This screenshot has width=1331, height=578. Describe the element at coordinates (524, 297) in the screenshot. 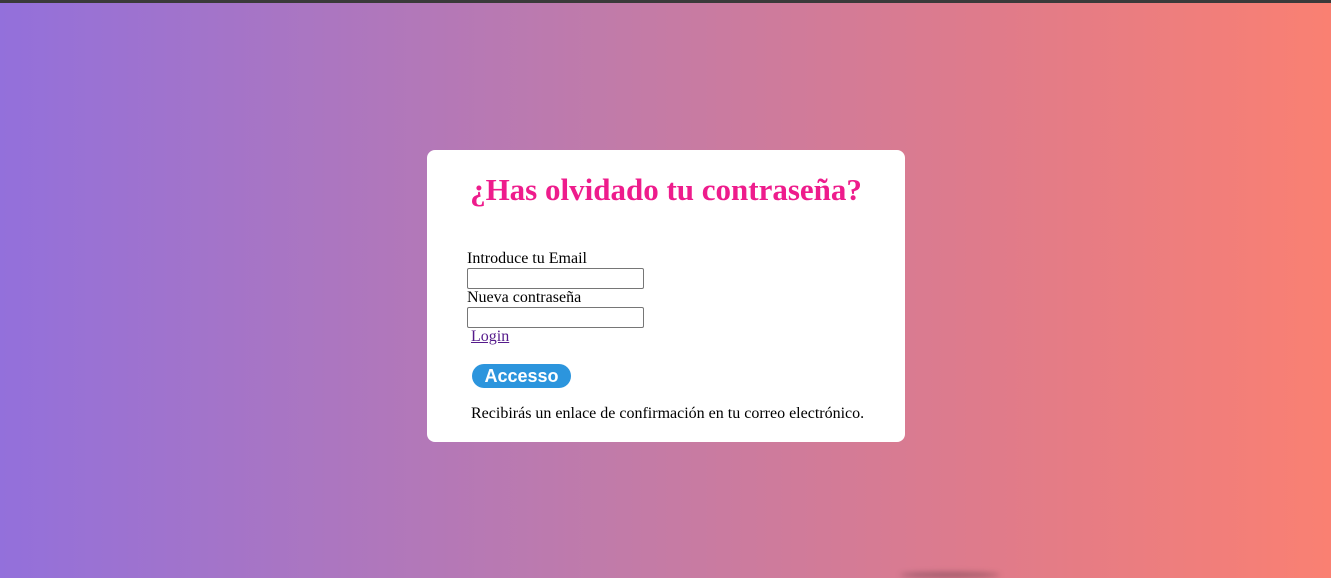

I see `new-password-label: Nueva contraseña` at that location.